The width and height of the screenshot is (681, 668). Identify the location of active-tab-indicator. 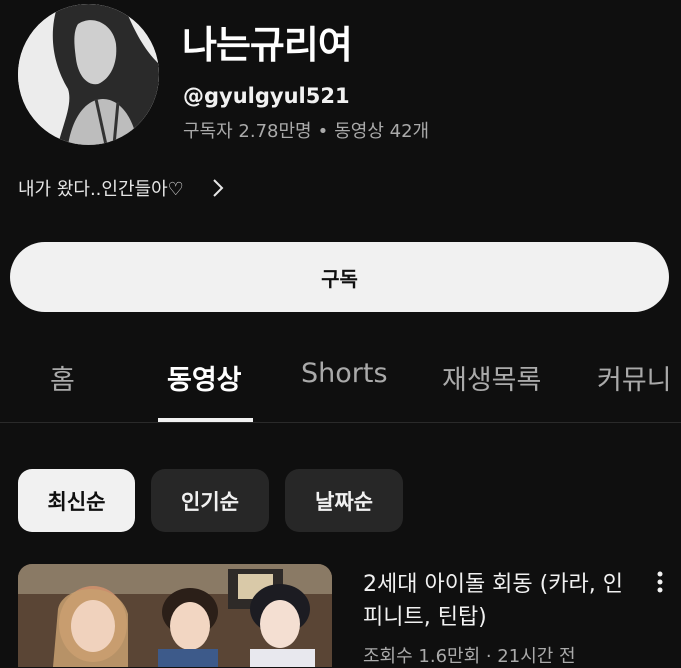
(205, 420).